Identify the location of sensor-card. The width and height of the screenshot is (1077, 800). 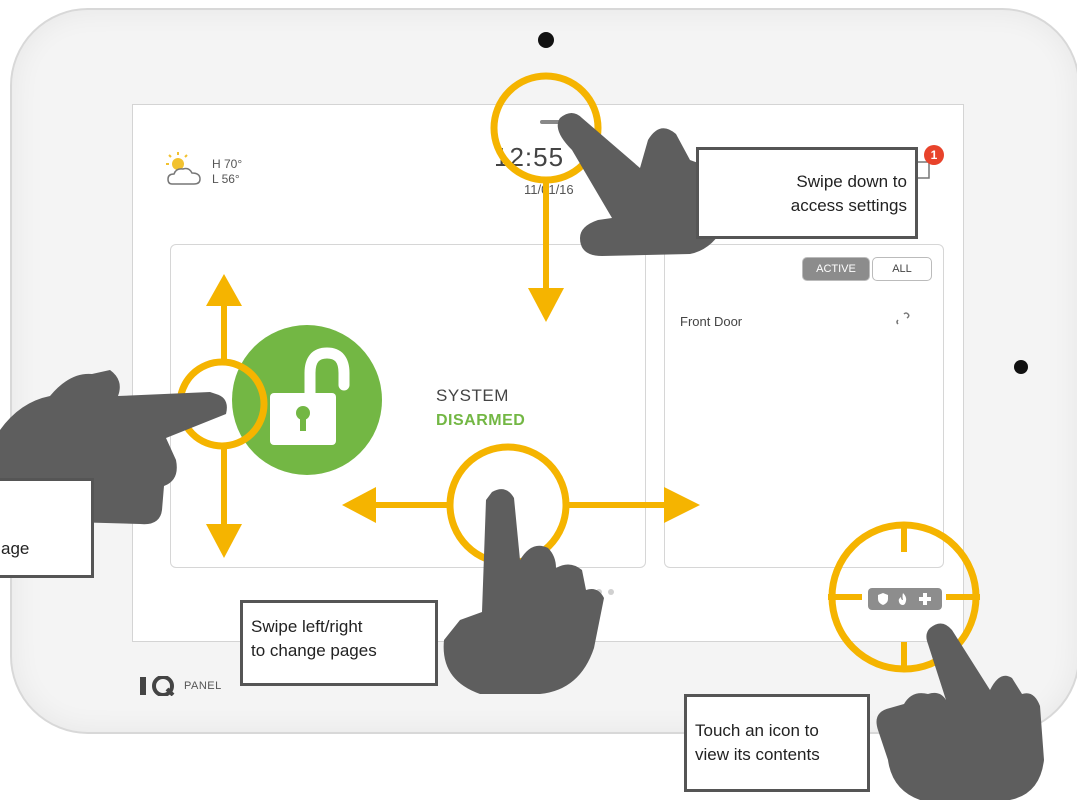
(804, 406).